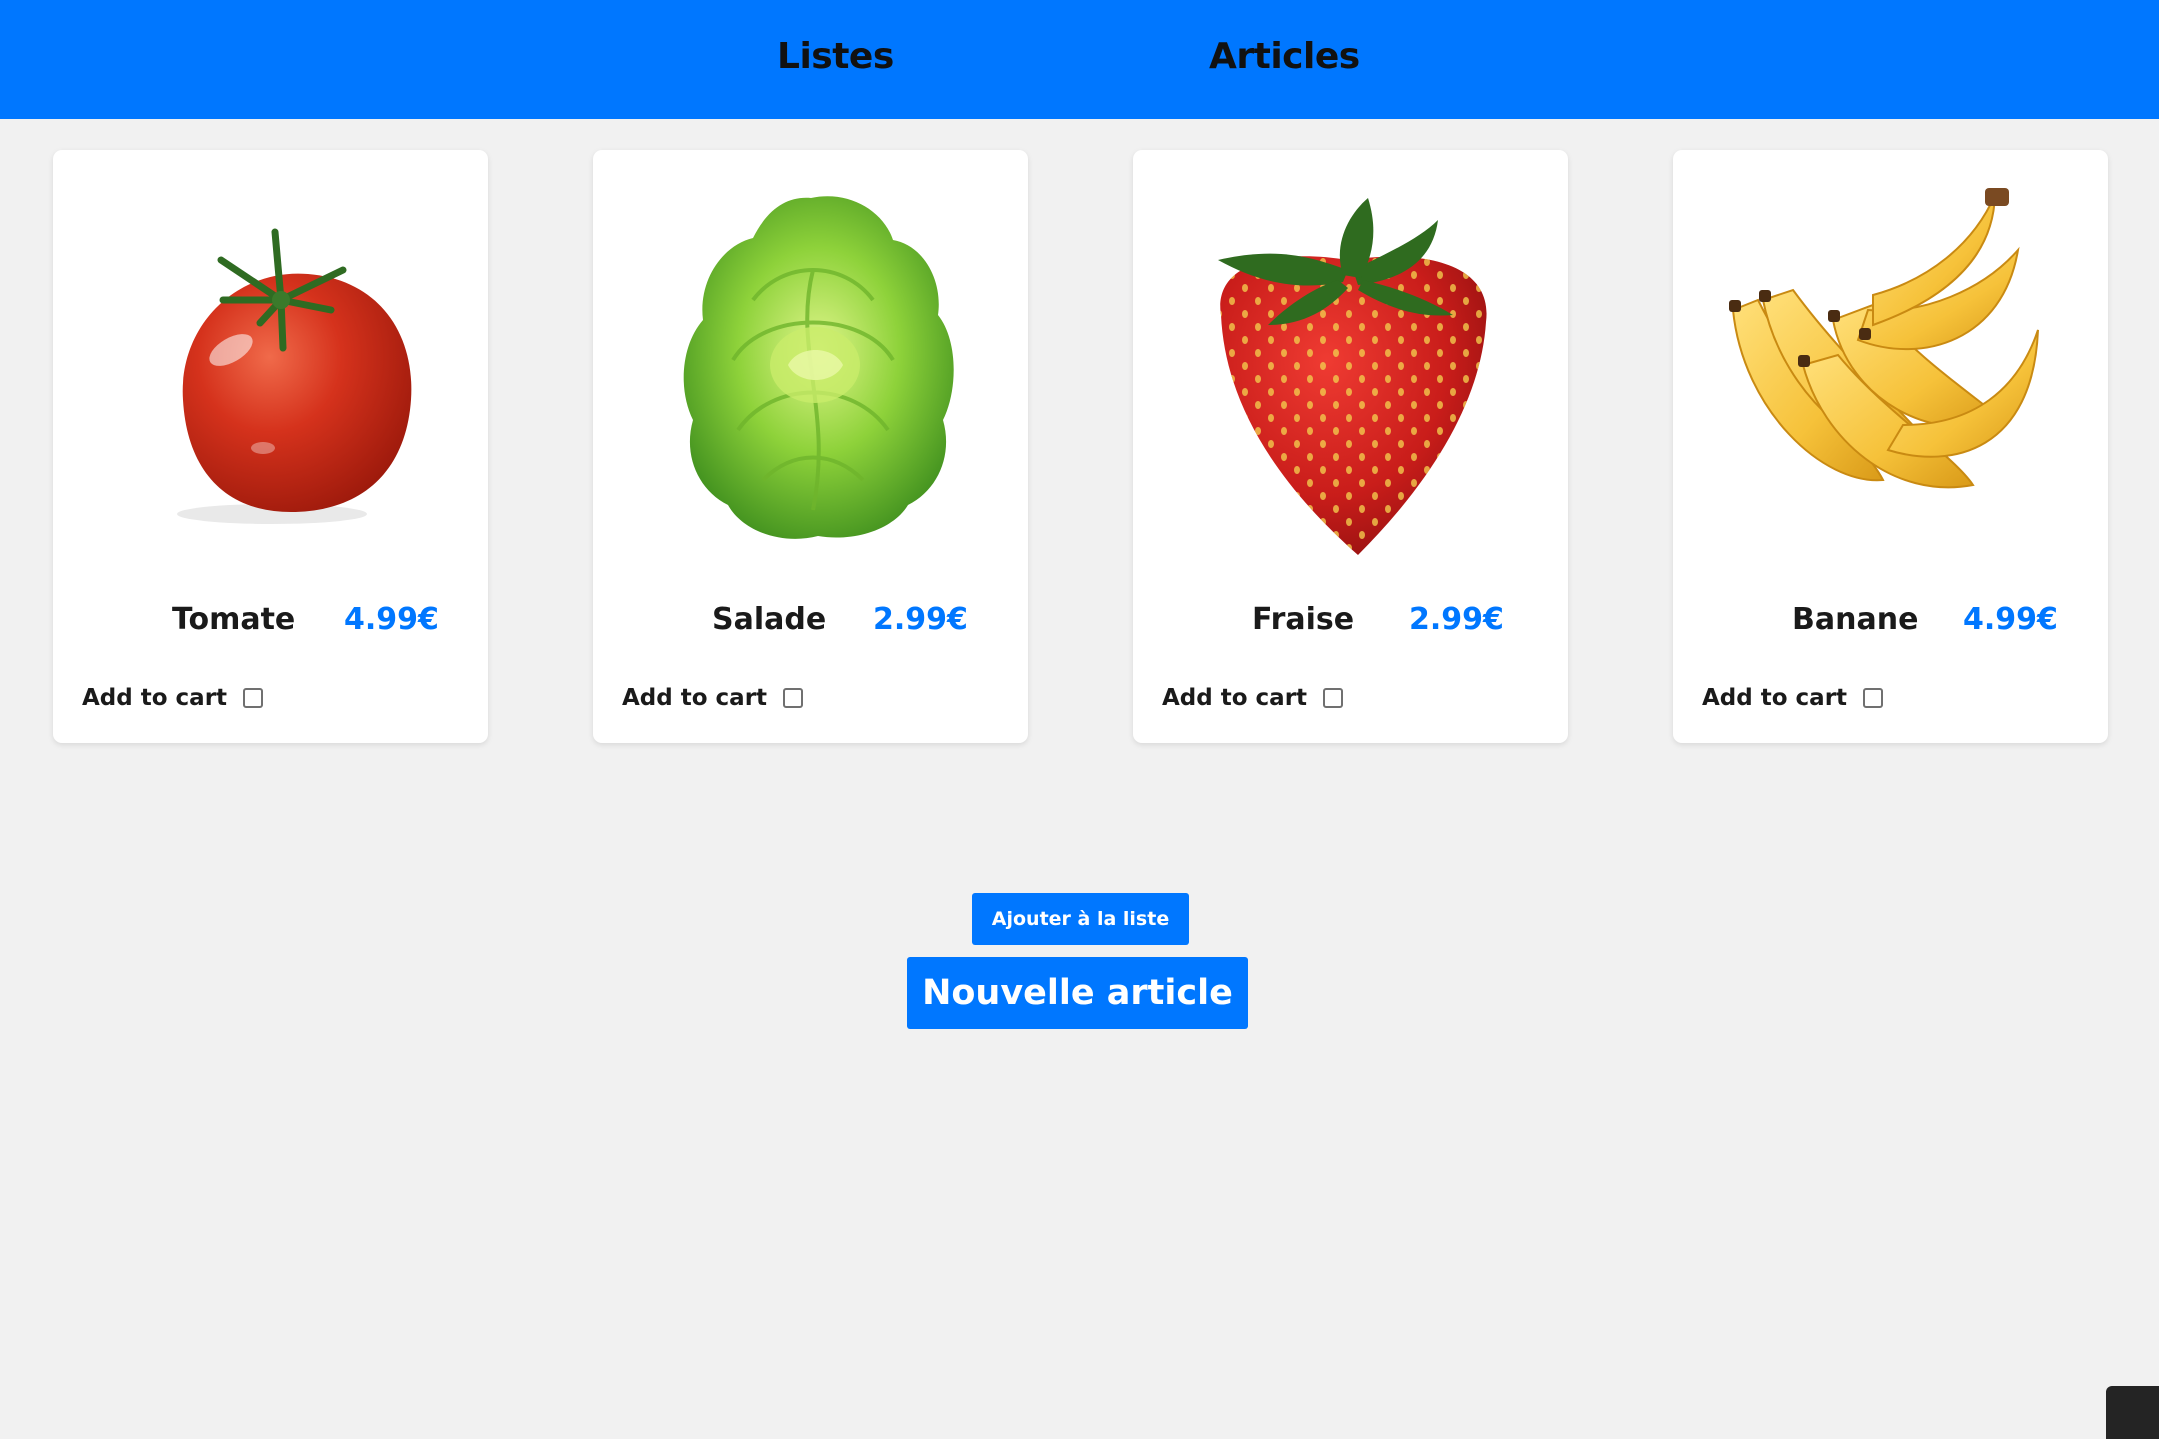  Describe the element at coordinates (835, 56) in the screenshot. I see `nav-link-listes: Listes` at that location.